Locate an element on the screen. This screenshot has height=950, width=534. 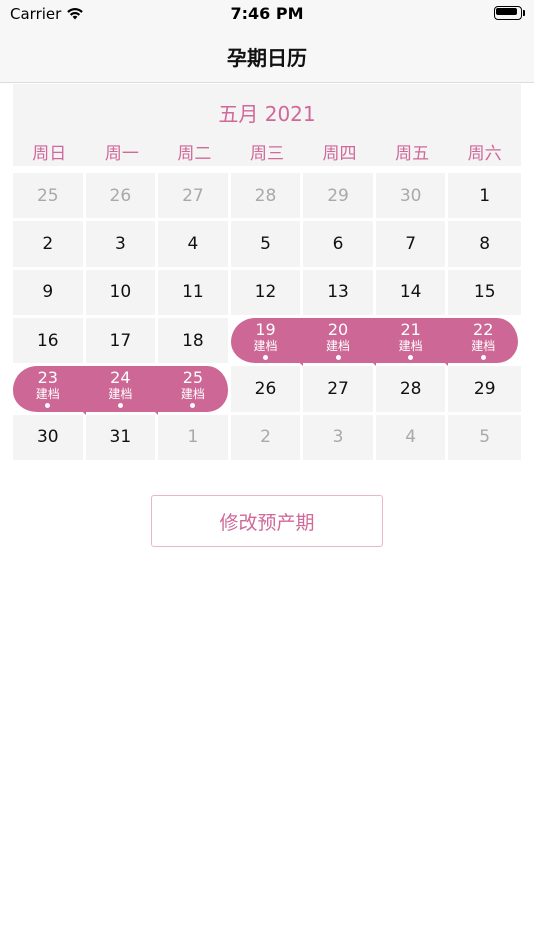
day-cell: 20 建档 is located at coordinates (339, 342).